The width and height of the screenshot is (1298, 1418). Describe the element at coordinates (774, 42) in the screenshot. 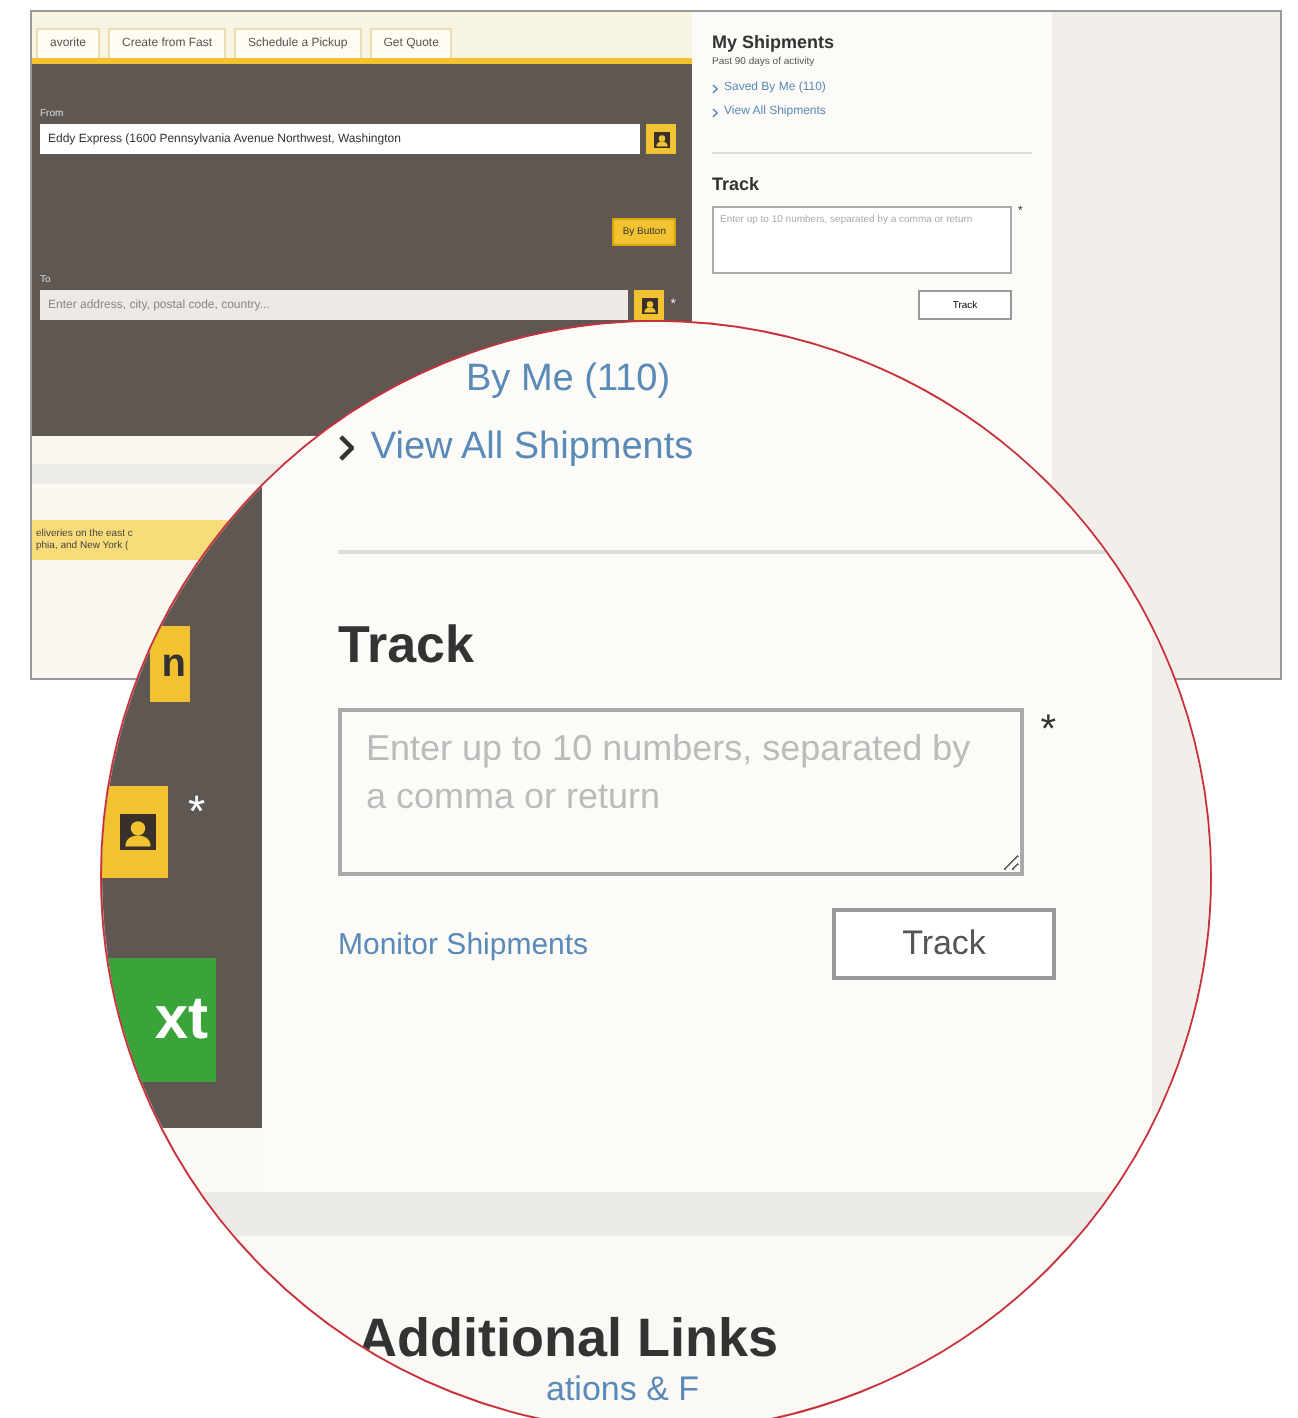

I see `section-title: My Shipments` at that location.